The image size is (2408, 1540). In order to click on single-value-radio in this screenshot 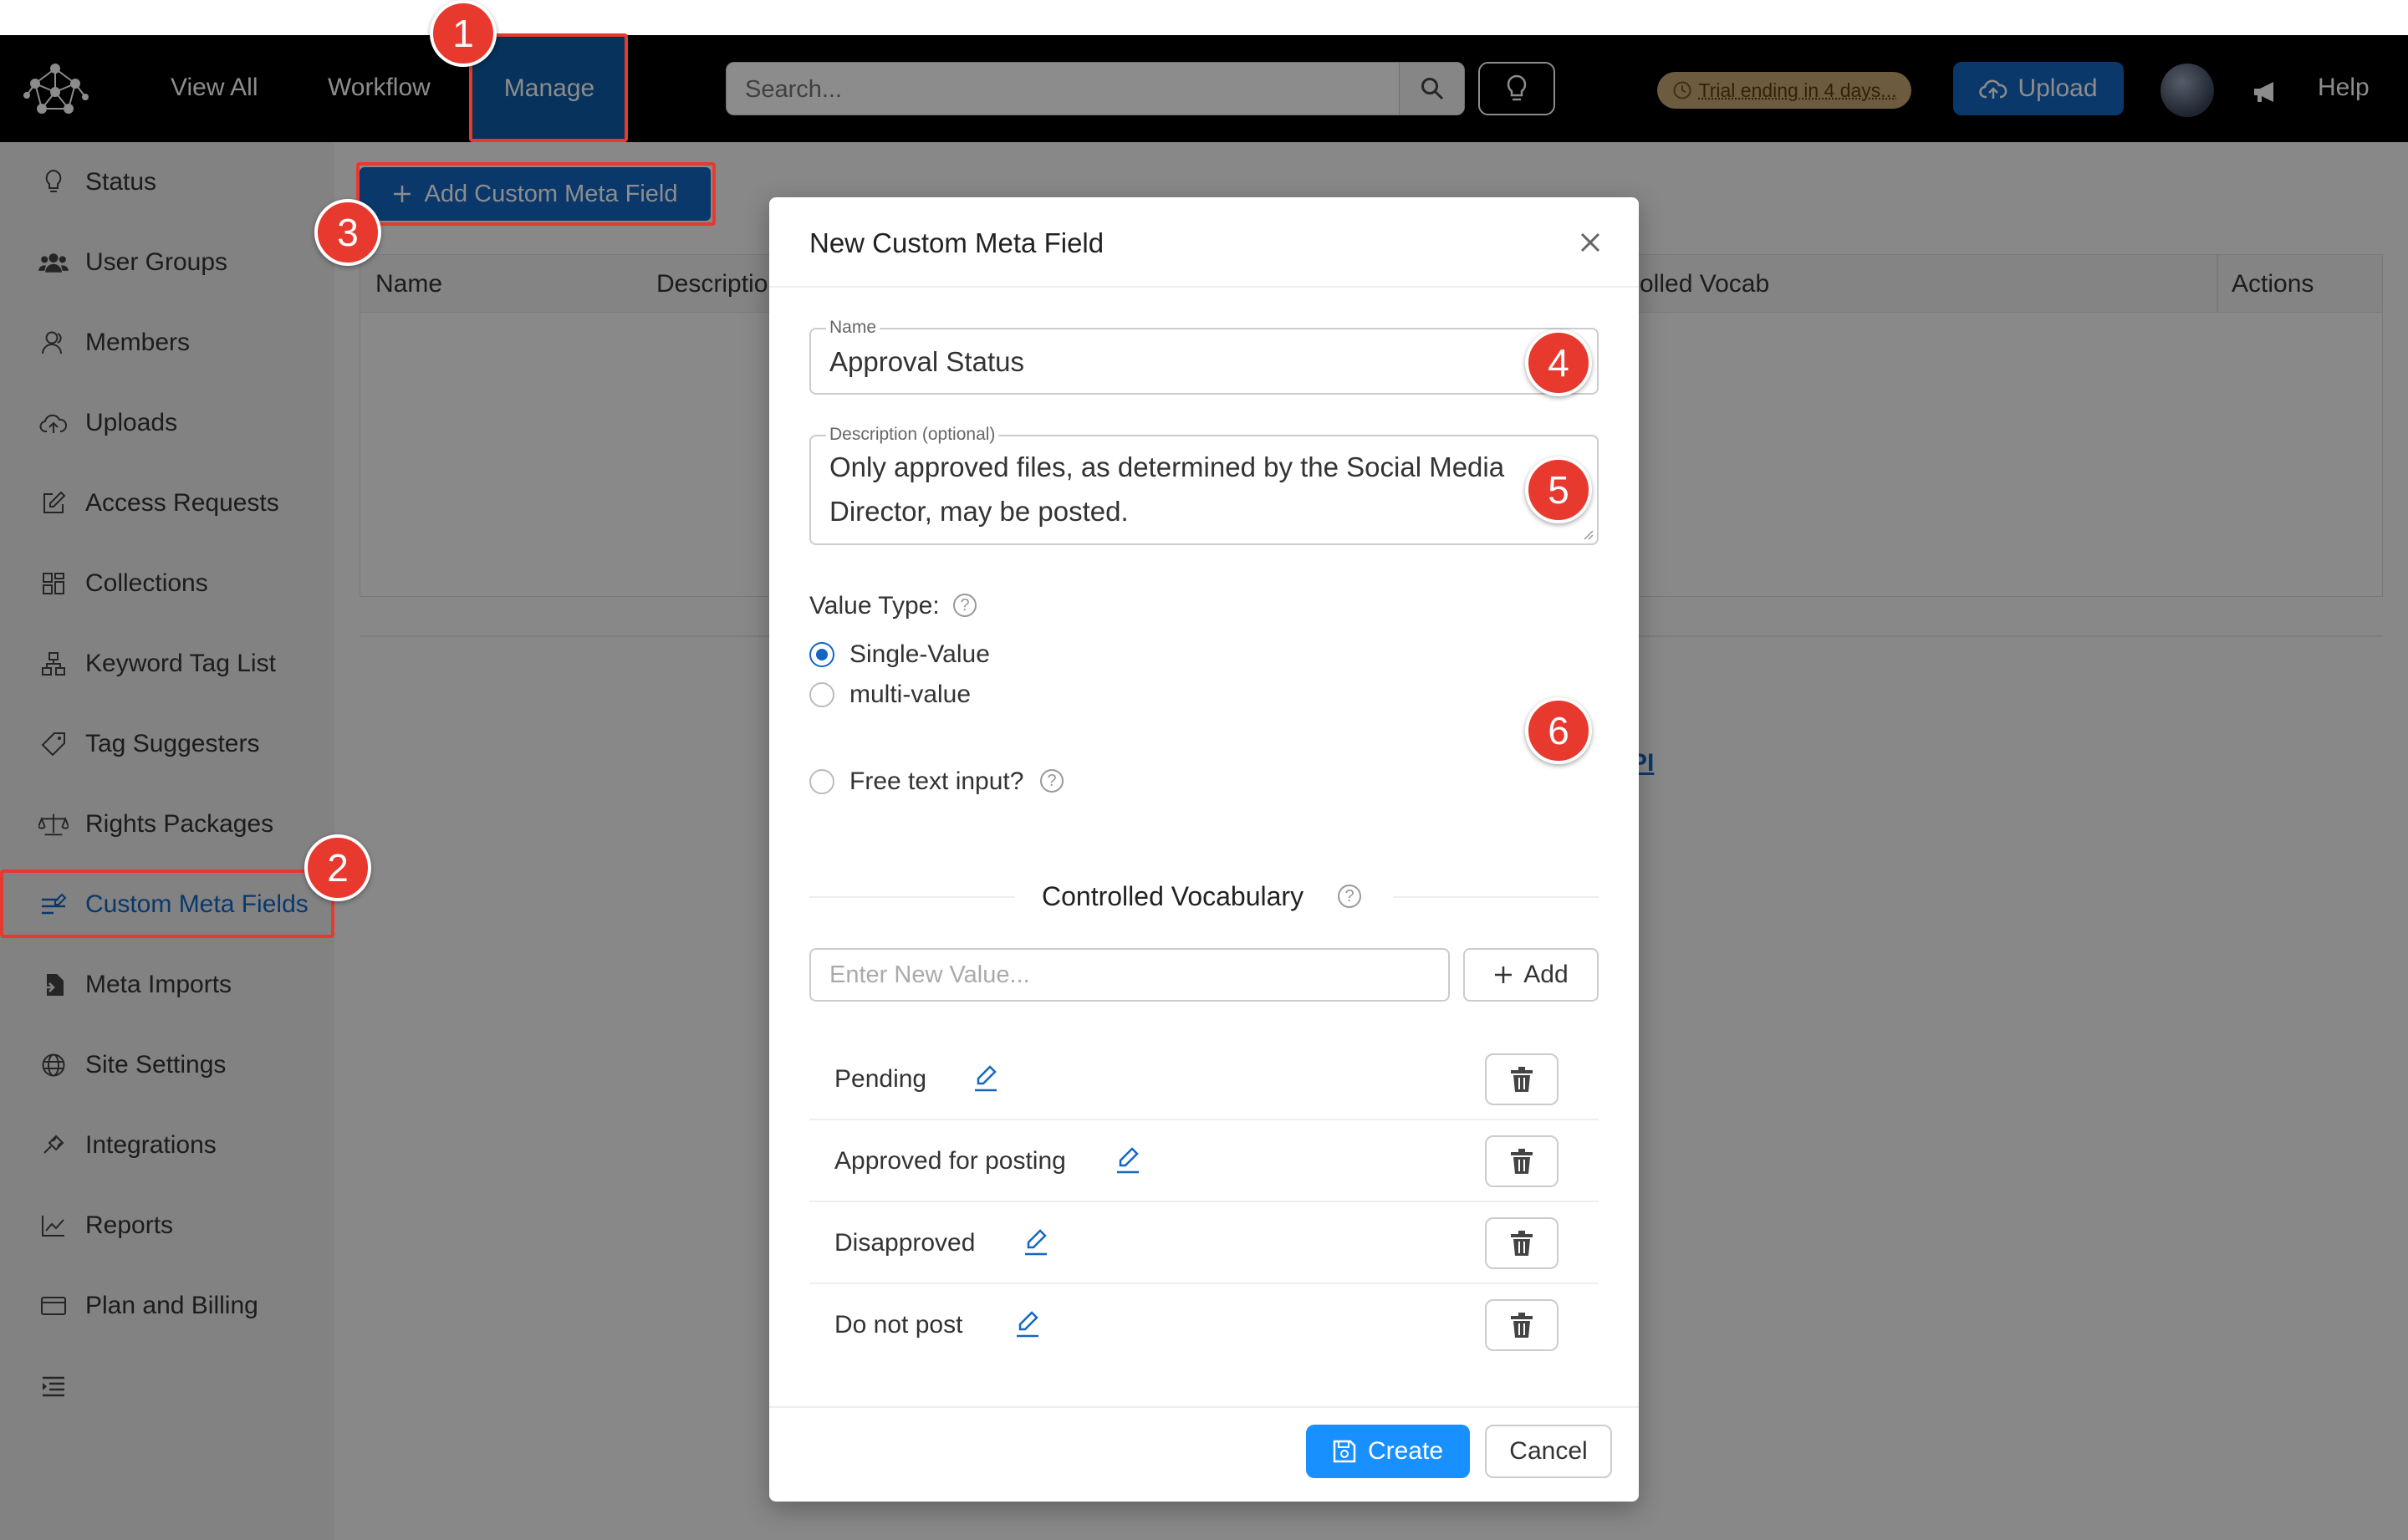, I will do `click(822, 654)`.